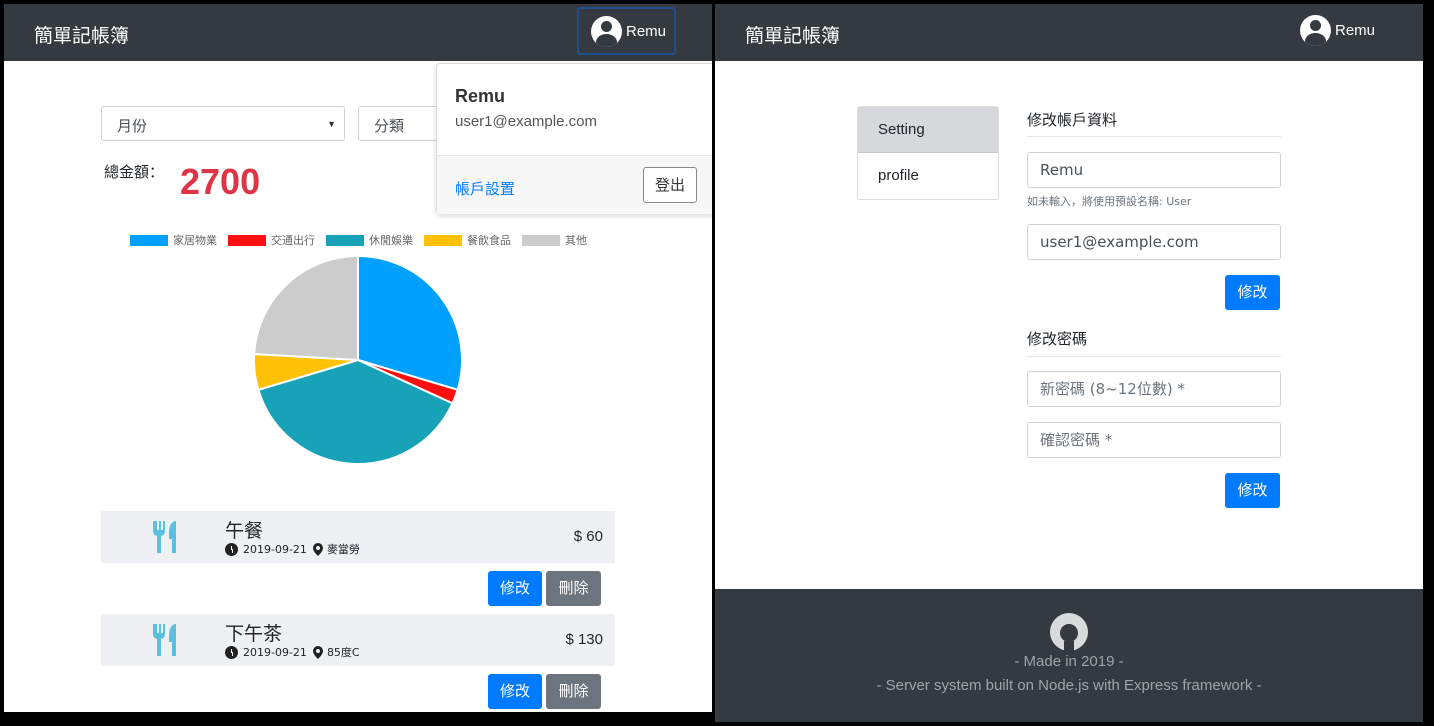 The width and height of the screenshot is (1434, 726). I want to click on user-dropdown-menu: Remu user1@example.com 帳戶設置 登出, so click(574, 138).